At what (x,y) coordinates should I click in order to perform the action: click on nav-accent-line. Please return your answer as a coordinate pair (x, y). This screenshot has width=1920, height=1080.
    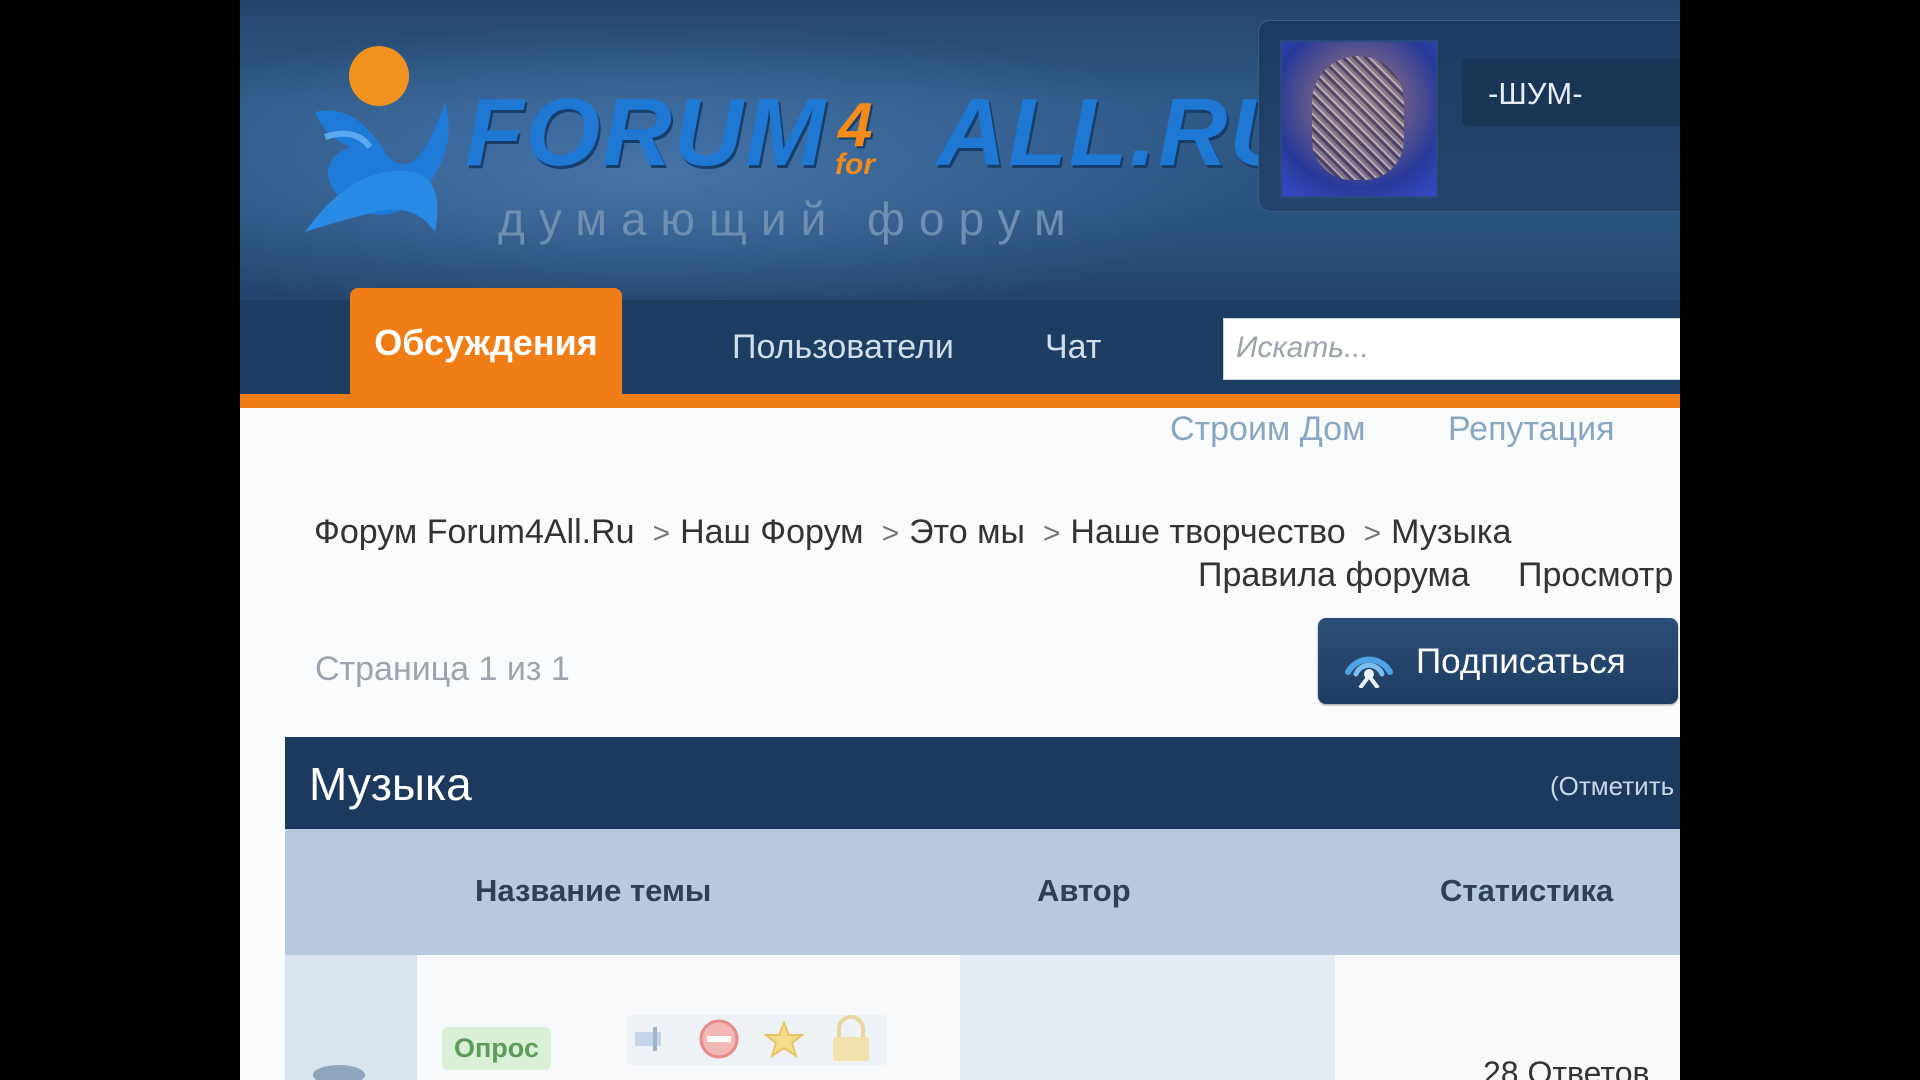
    Looking at the image, I should click on (960, 401).